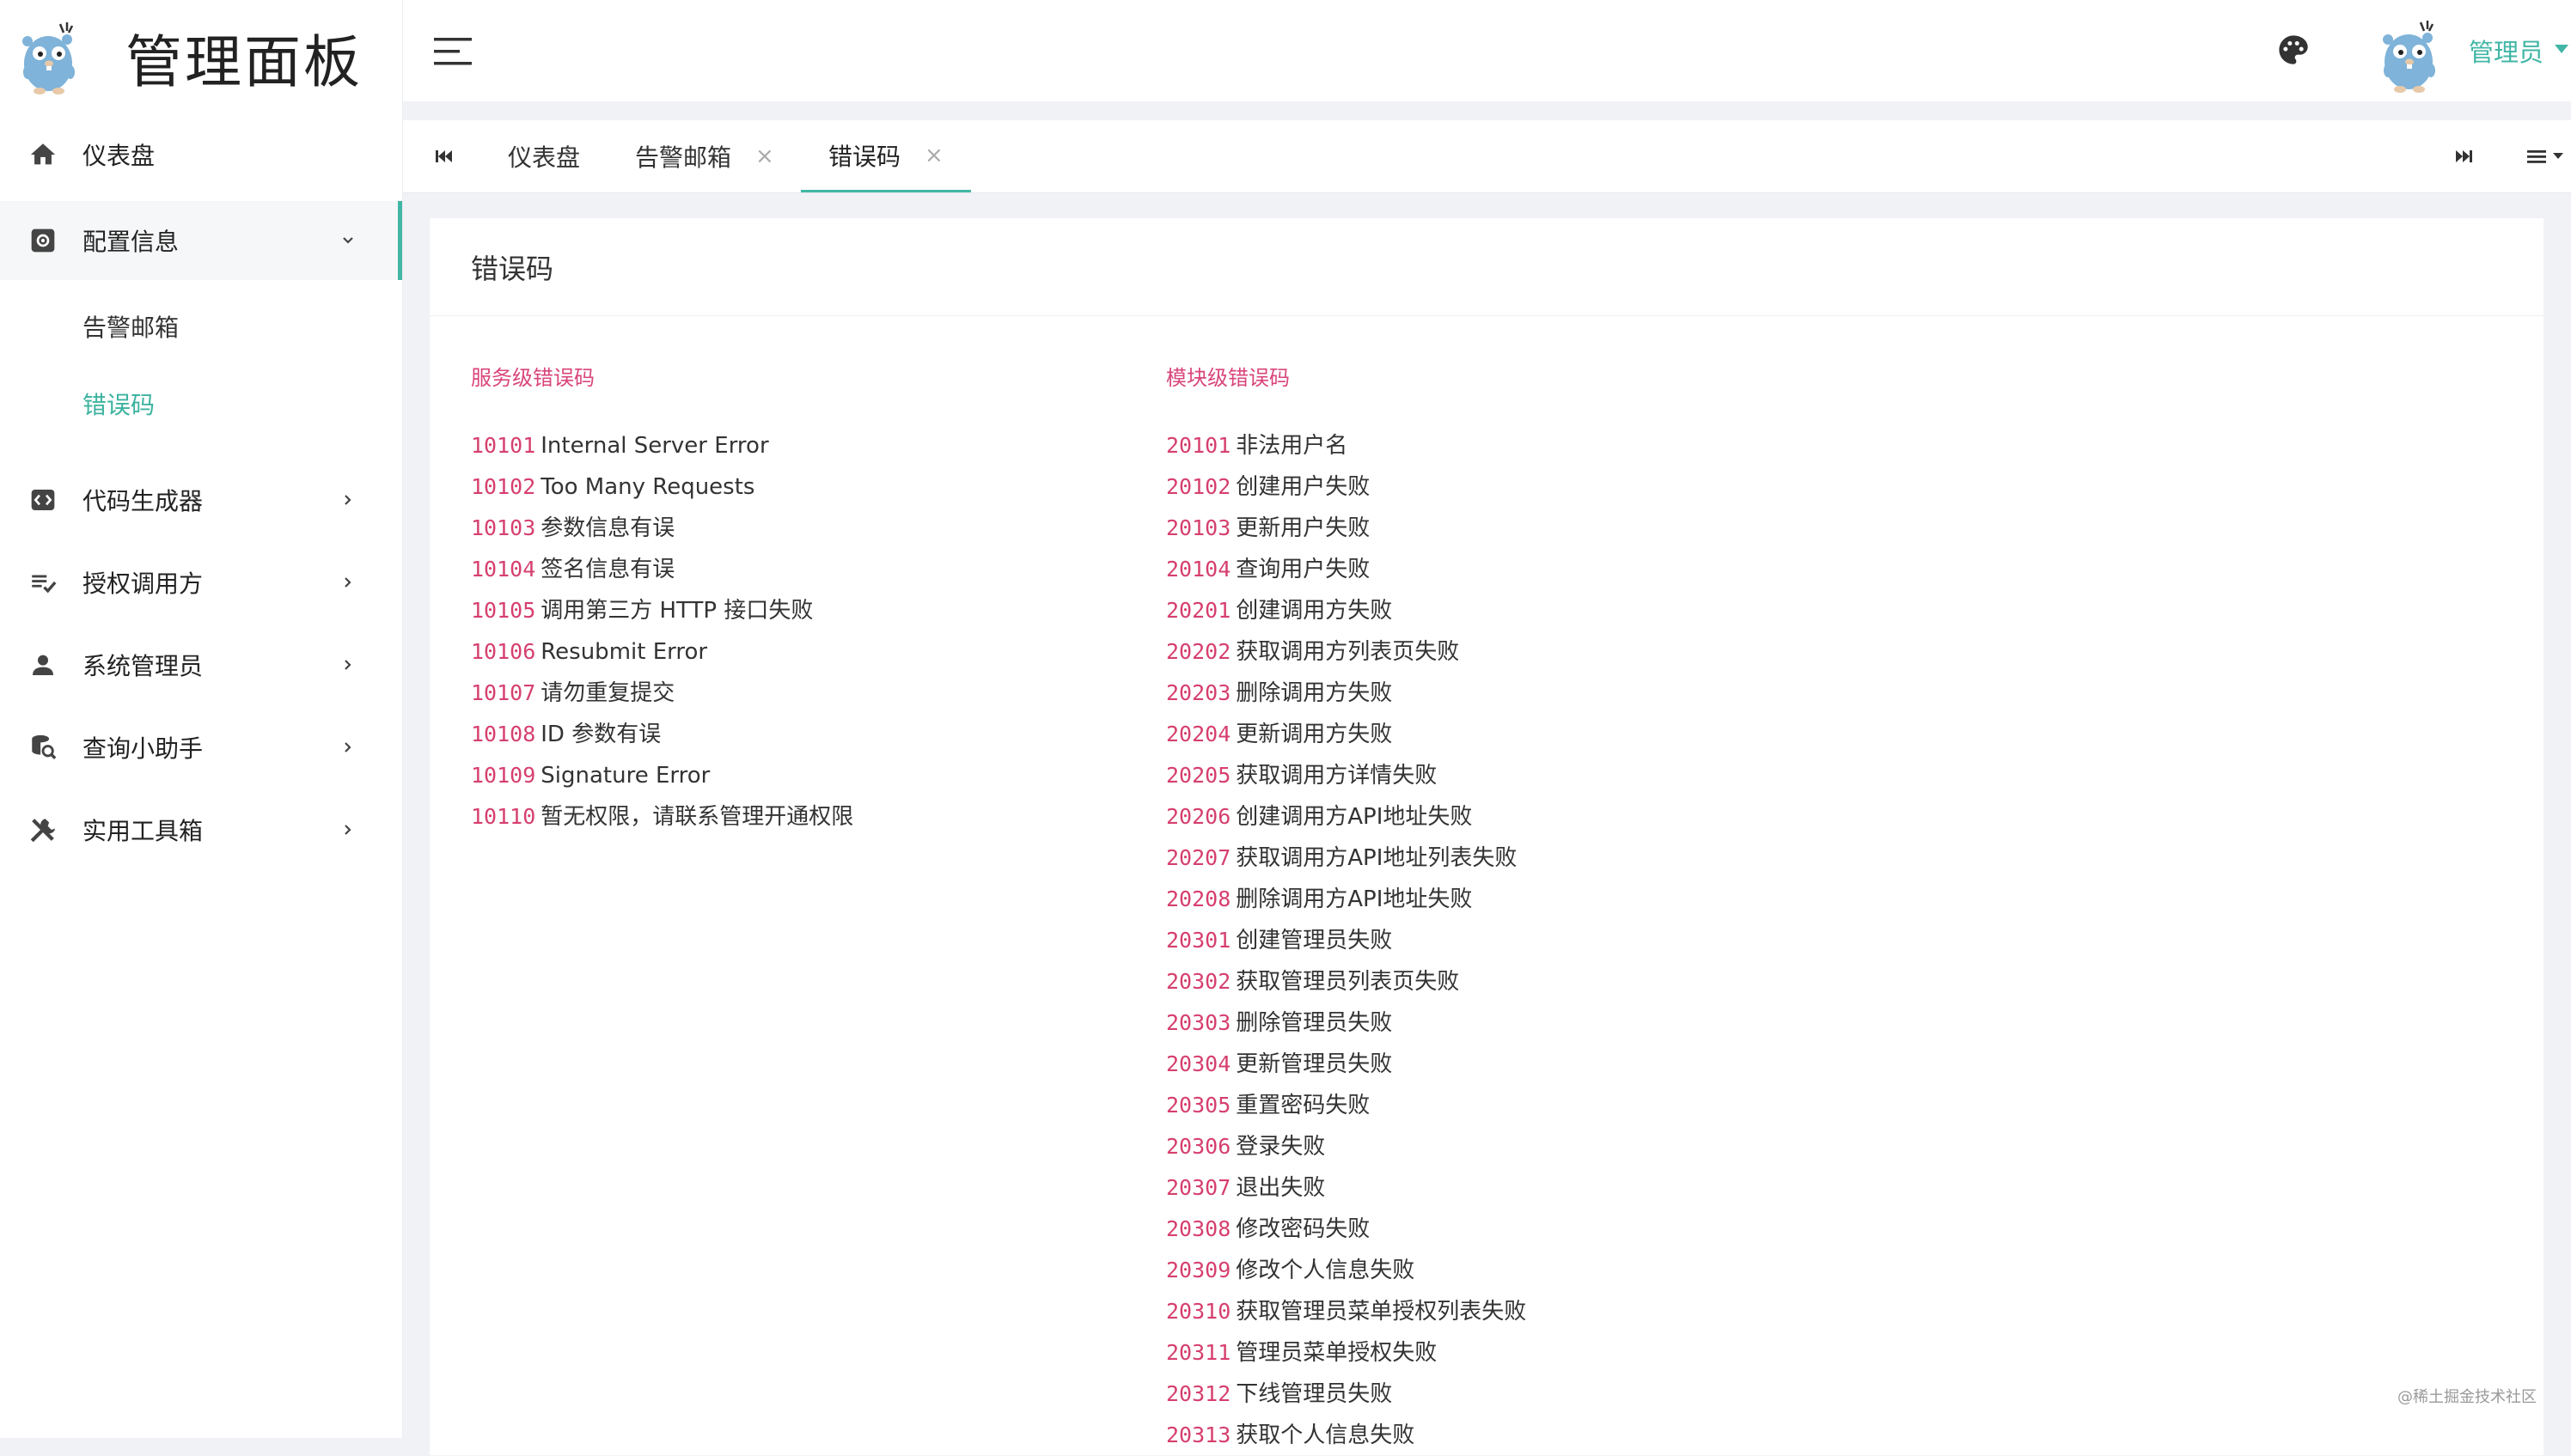  Describe the element at coordinates (2561, 49) in the screenshot. I see `caret-down-icon` at that location.